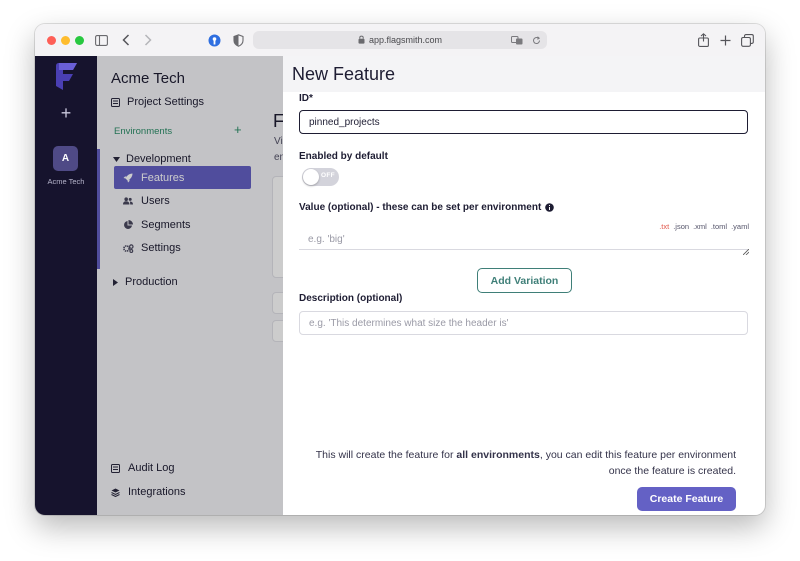 This screenshot has height=561, width=800. I want to click on back-icon, so click(126, 40).